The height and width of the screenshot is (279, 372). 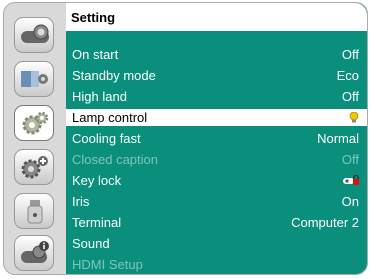 I want to click on sidebar-item-image, so click(x=34, y=79).